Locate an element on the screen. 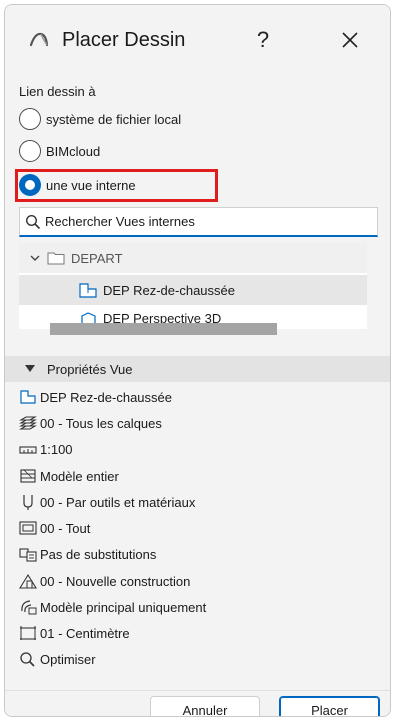  cancel-button: Annuler is located at coordinates (205, 706).